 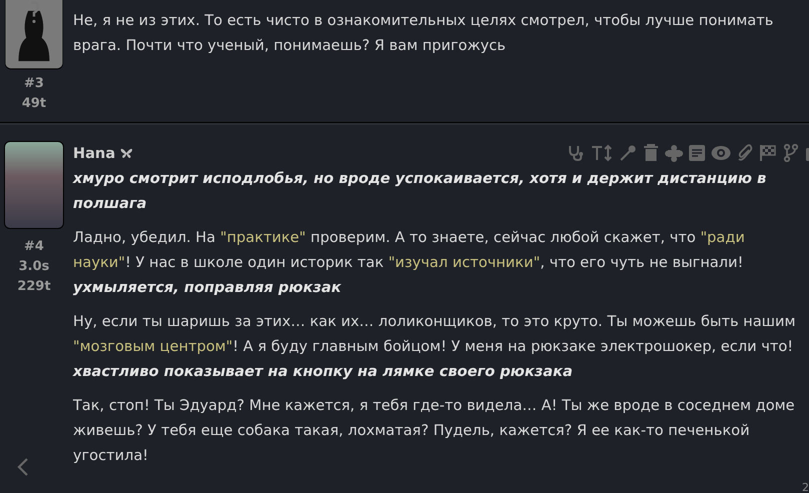 What do you see at coordinates (435, 347) in the screenshot?
I see `message-paragraph: Ну, если ты шаришь за этих… как их… лоликонщиков, то это круто. Ты можешь быть нашим "мозговым центром"! А я буду главным бойцом! У меня на рюкзаке электрошокер, если что! хвастливо показывает на кнопку на лямке своего рюкзака` at bounding box center [435, 347].